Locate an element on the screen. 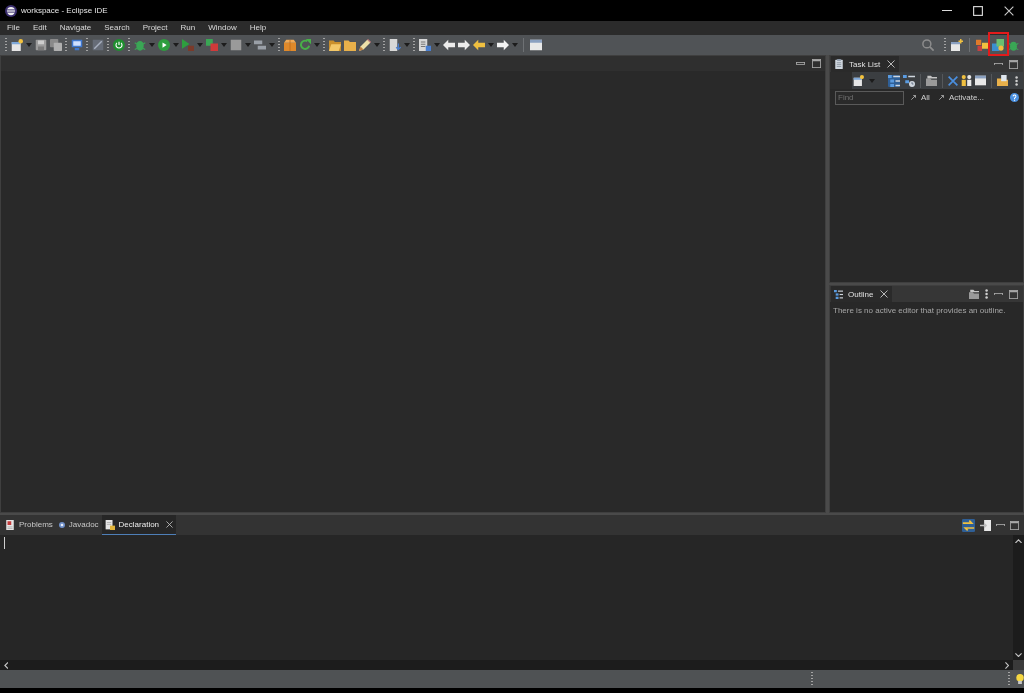 The height and width of the screenshot is (693, 1024). menu-item: Window is located at coordinates (222, 28).